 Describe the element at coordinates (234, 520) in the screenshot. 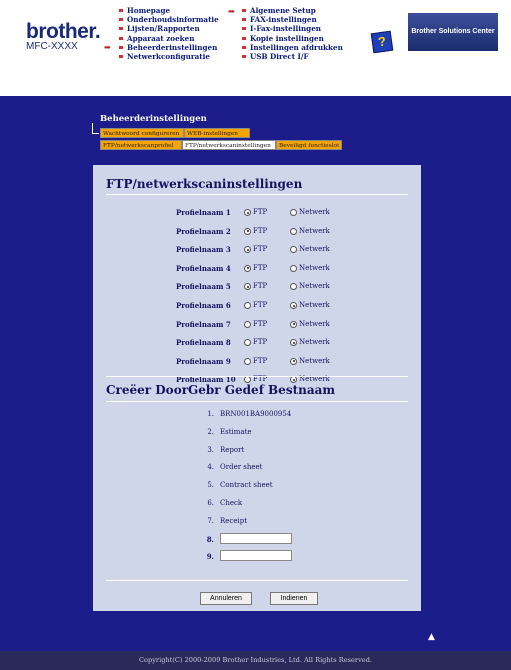

I see `filename-value: Receipt` at that location.